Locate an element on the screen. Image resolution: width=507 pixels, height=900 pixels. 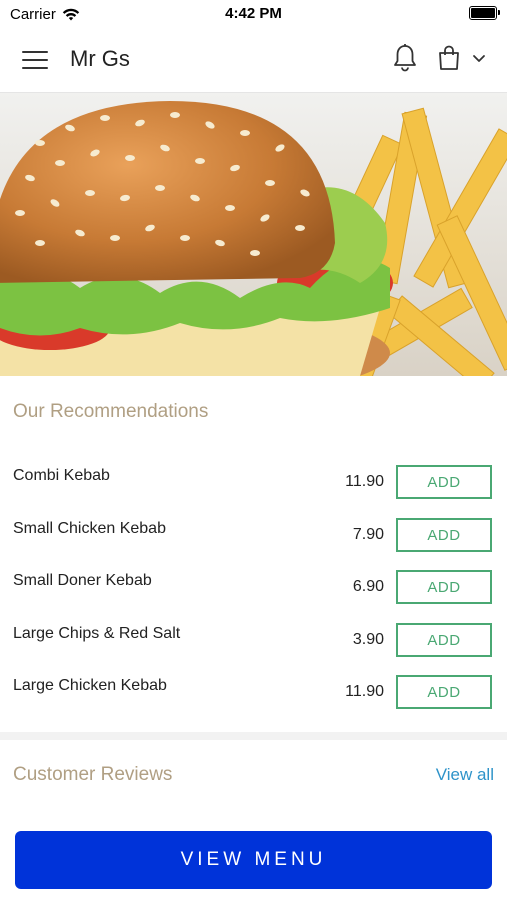
status-right is located at coordinates (484, 13).